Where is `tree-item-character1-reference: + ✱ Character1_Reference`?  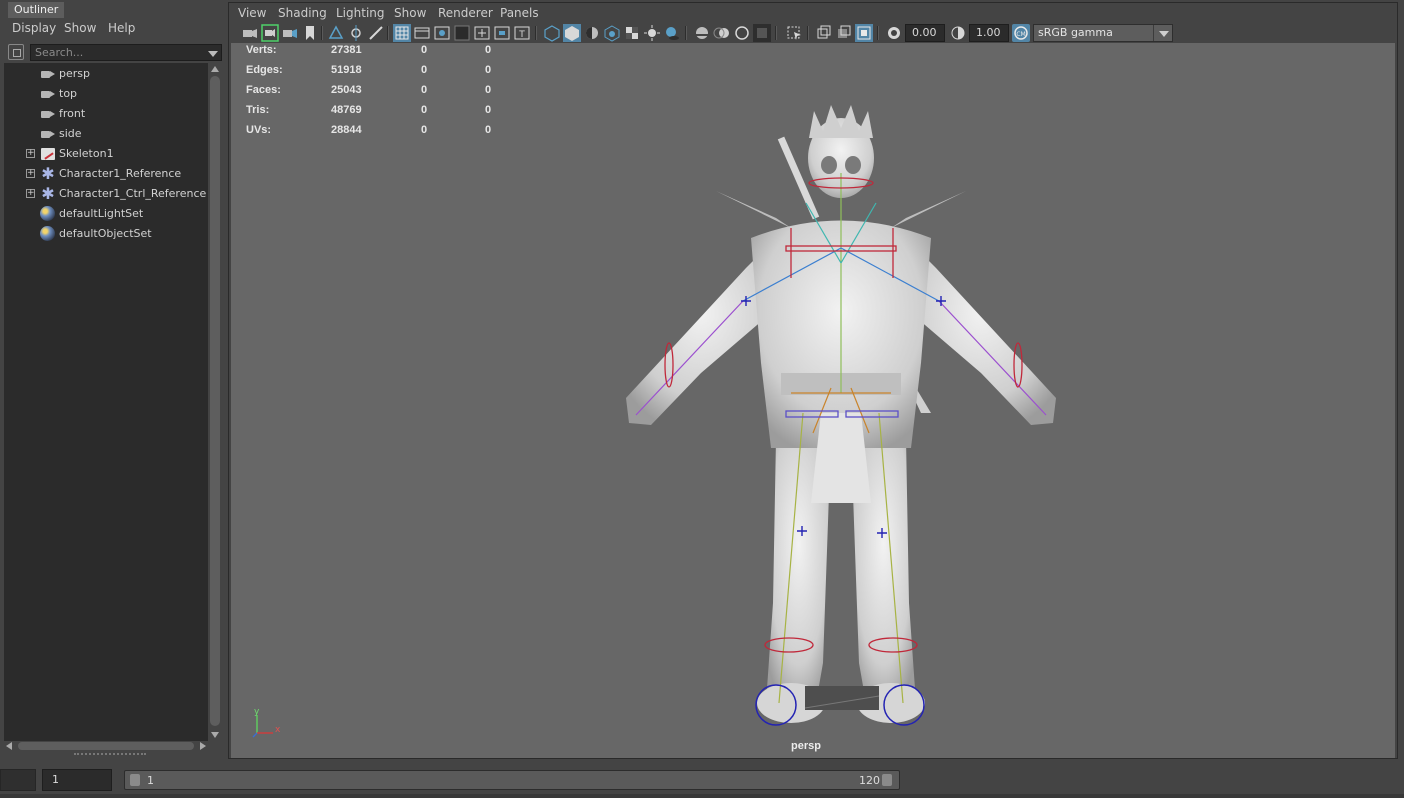
tree-item-character1-reference: + ✱ Character1_Reference is located at coordinates (106, 174).